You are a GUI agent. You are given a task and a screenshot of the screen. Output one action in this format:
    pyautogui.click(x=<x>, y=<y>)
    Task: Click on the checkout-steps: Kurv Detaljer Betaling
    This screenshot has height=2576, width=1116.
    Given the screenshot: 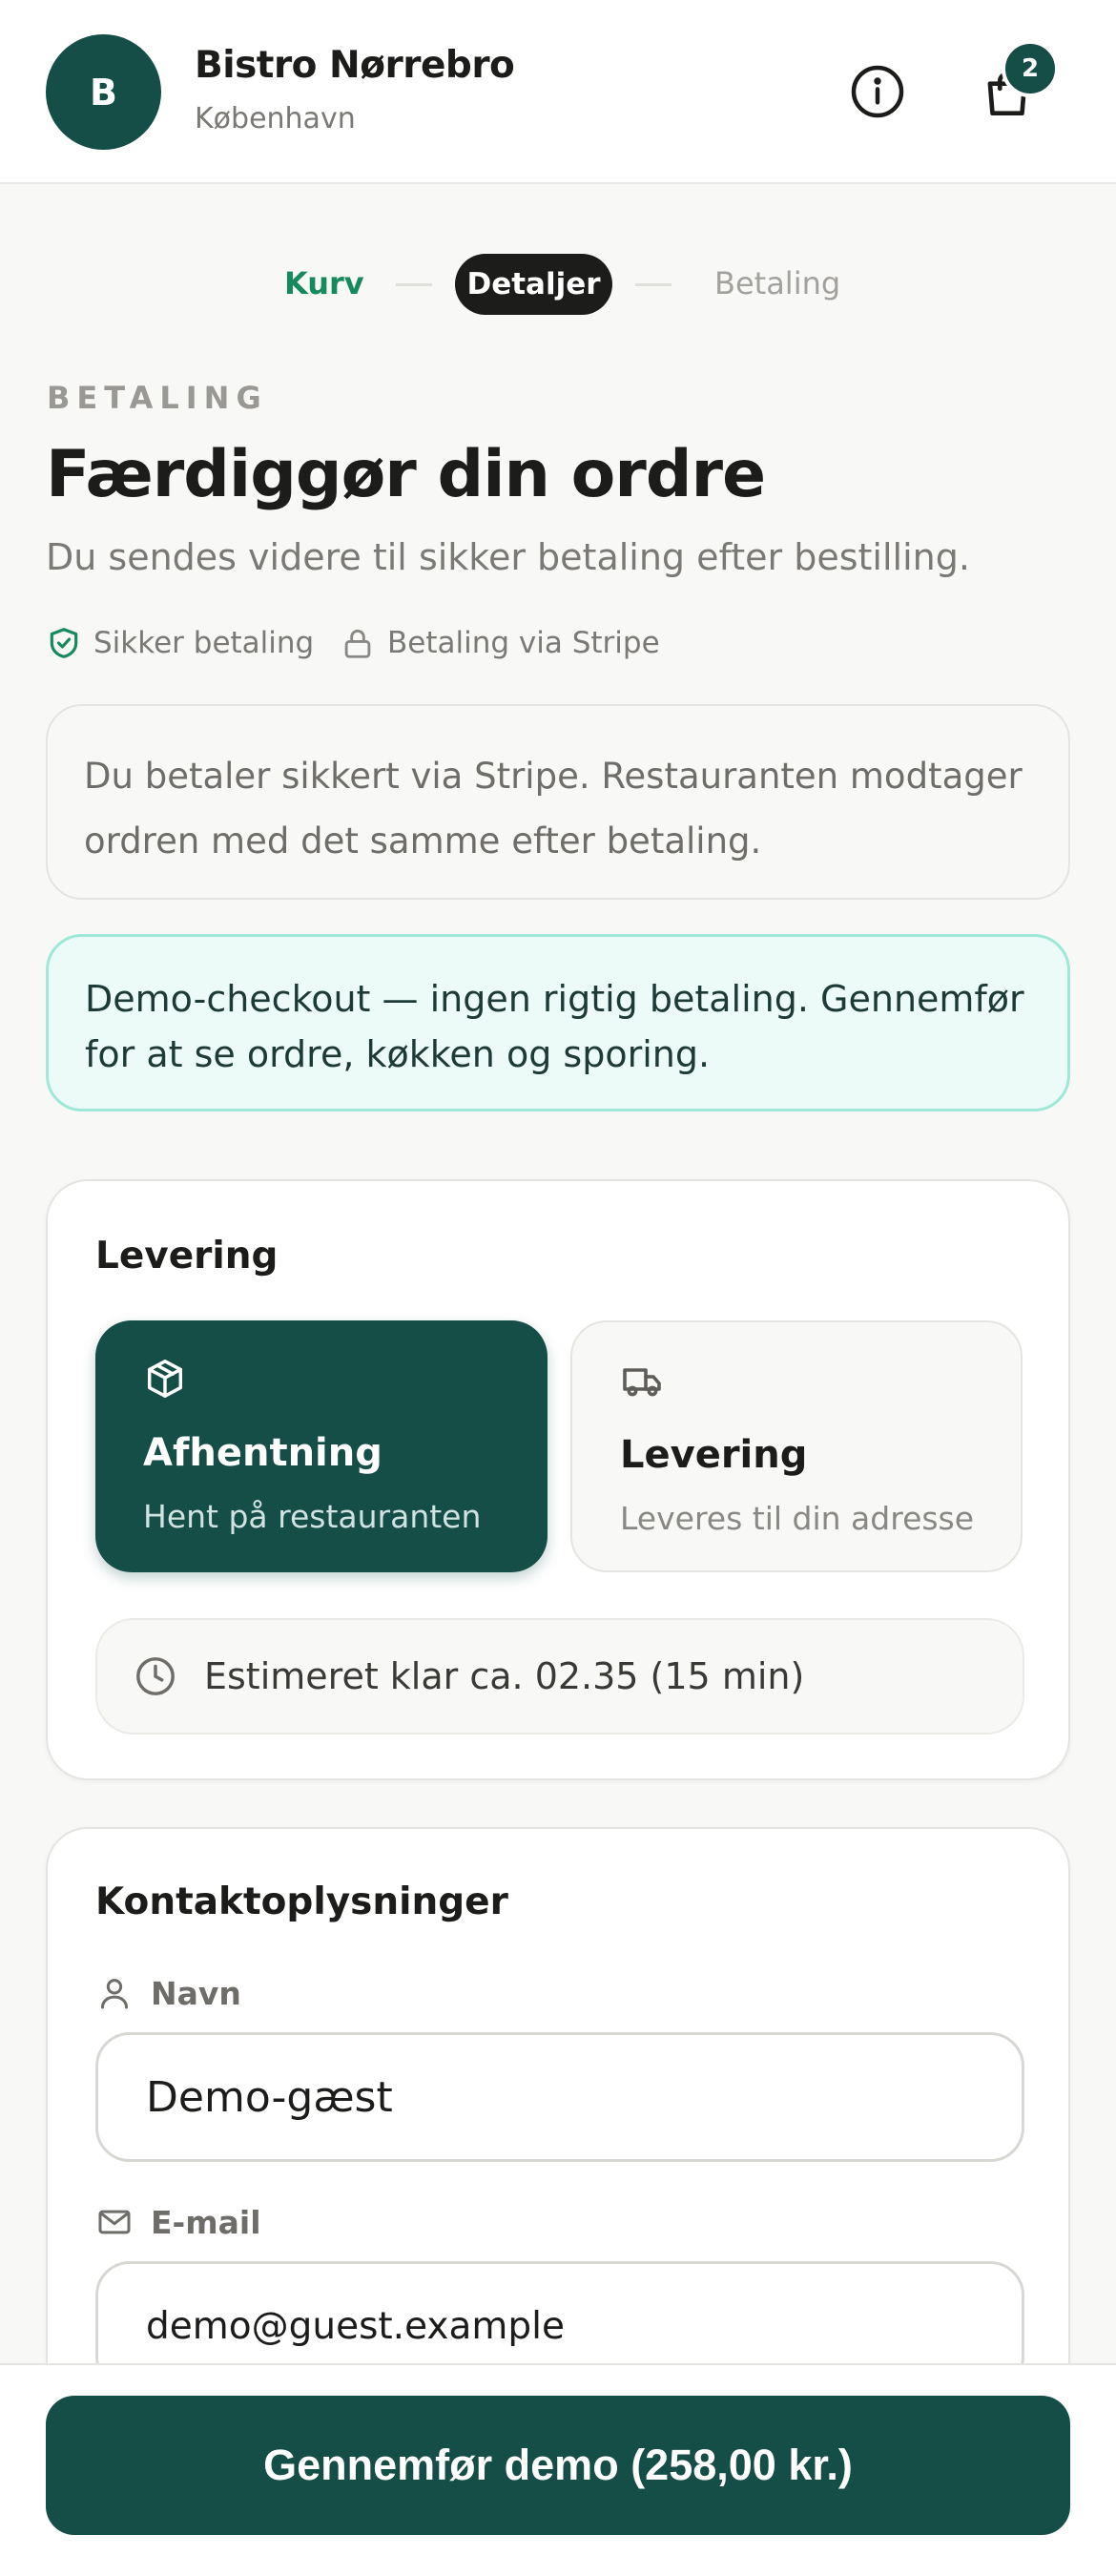 What is the action you would take?
    pyautogui.click(x=558, y=284)
    